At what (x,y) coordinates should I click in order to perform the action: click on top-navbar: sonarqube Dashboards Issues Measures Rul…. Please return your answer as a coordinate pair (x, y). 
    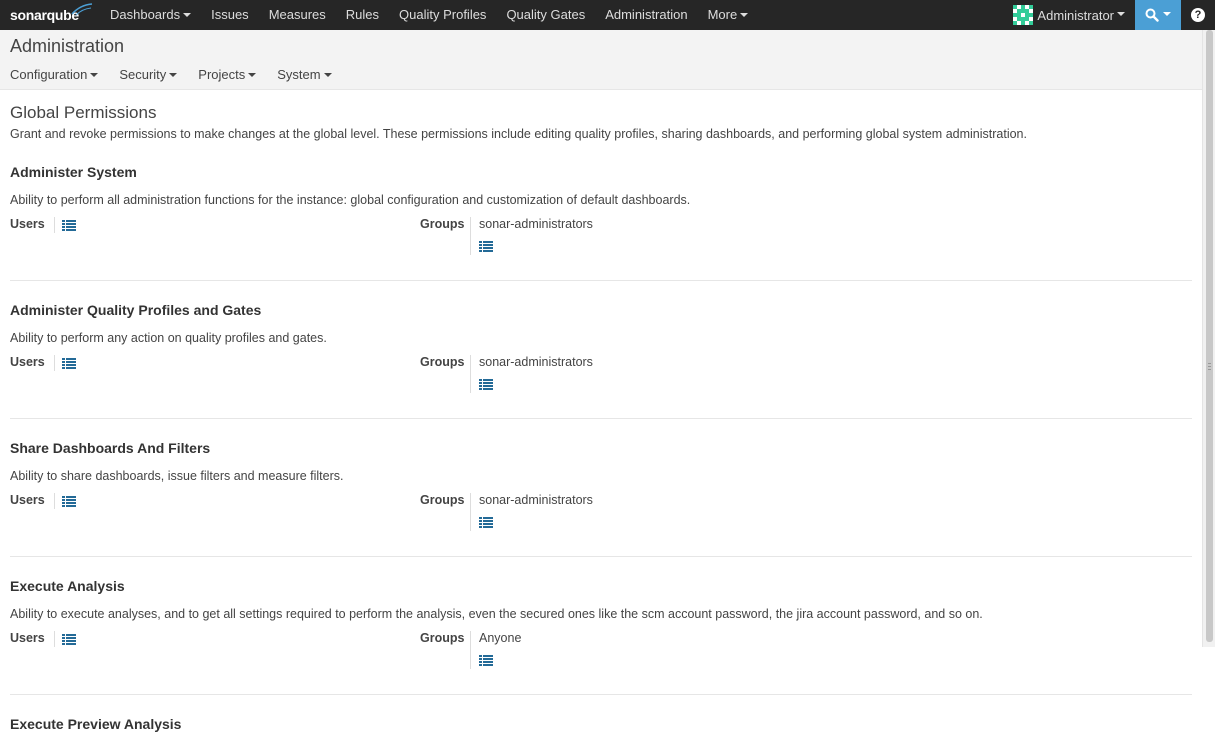
    Looking at the image, I should click on (607, 15).